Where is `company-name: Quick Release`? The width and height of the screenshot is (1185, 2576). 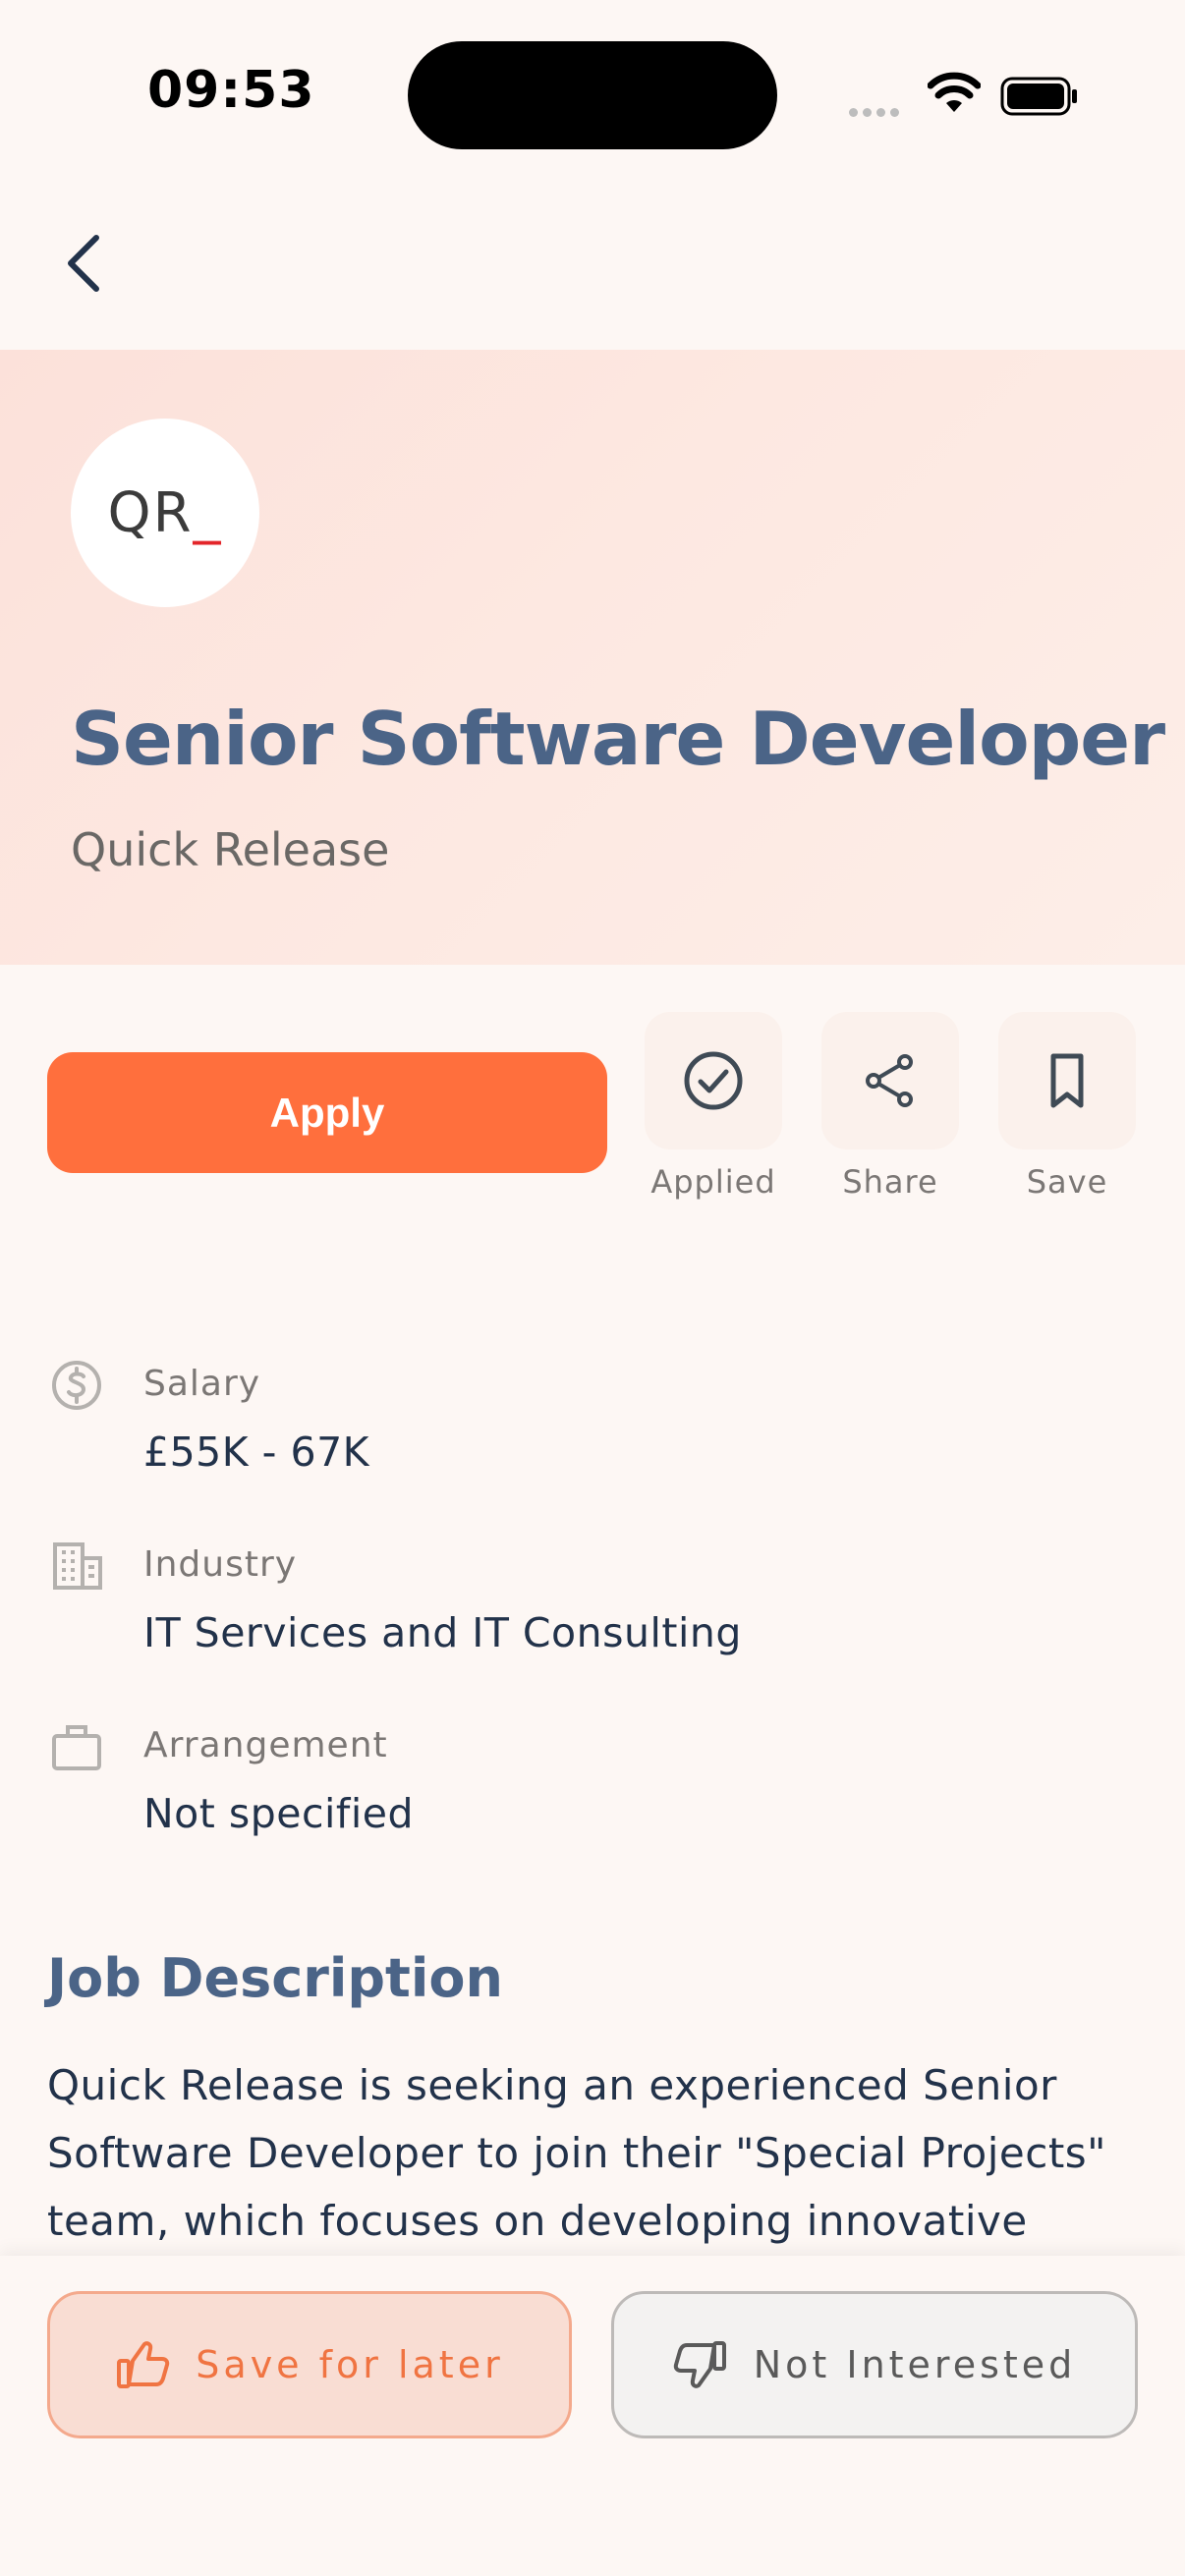 company-name: Quick Release is located at coordinates (231, 849).